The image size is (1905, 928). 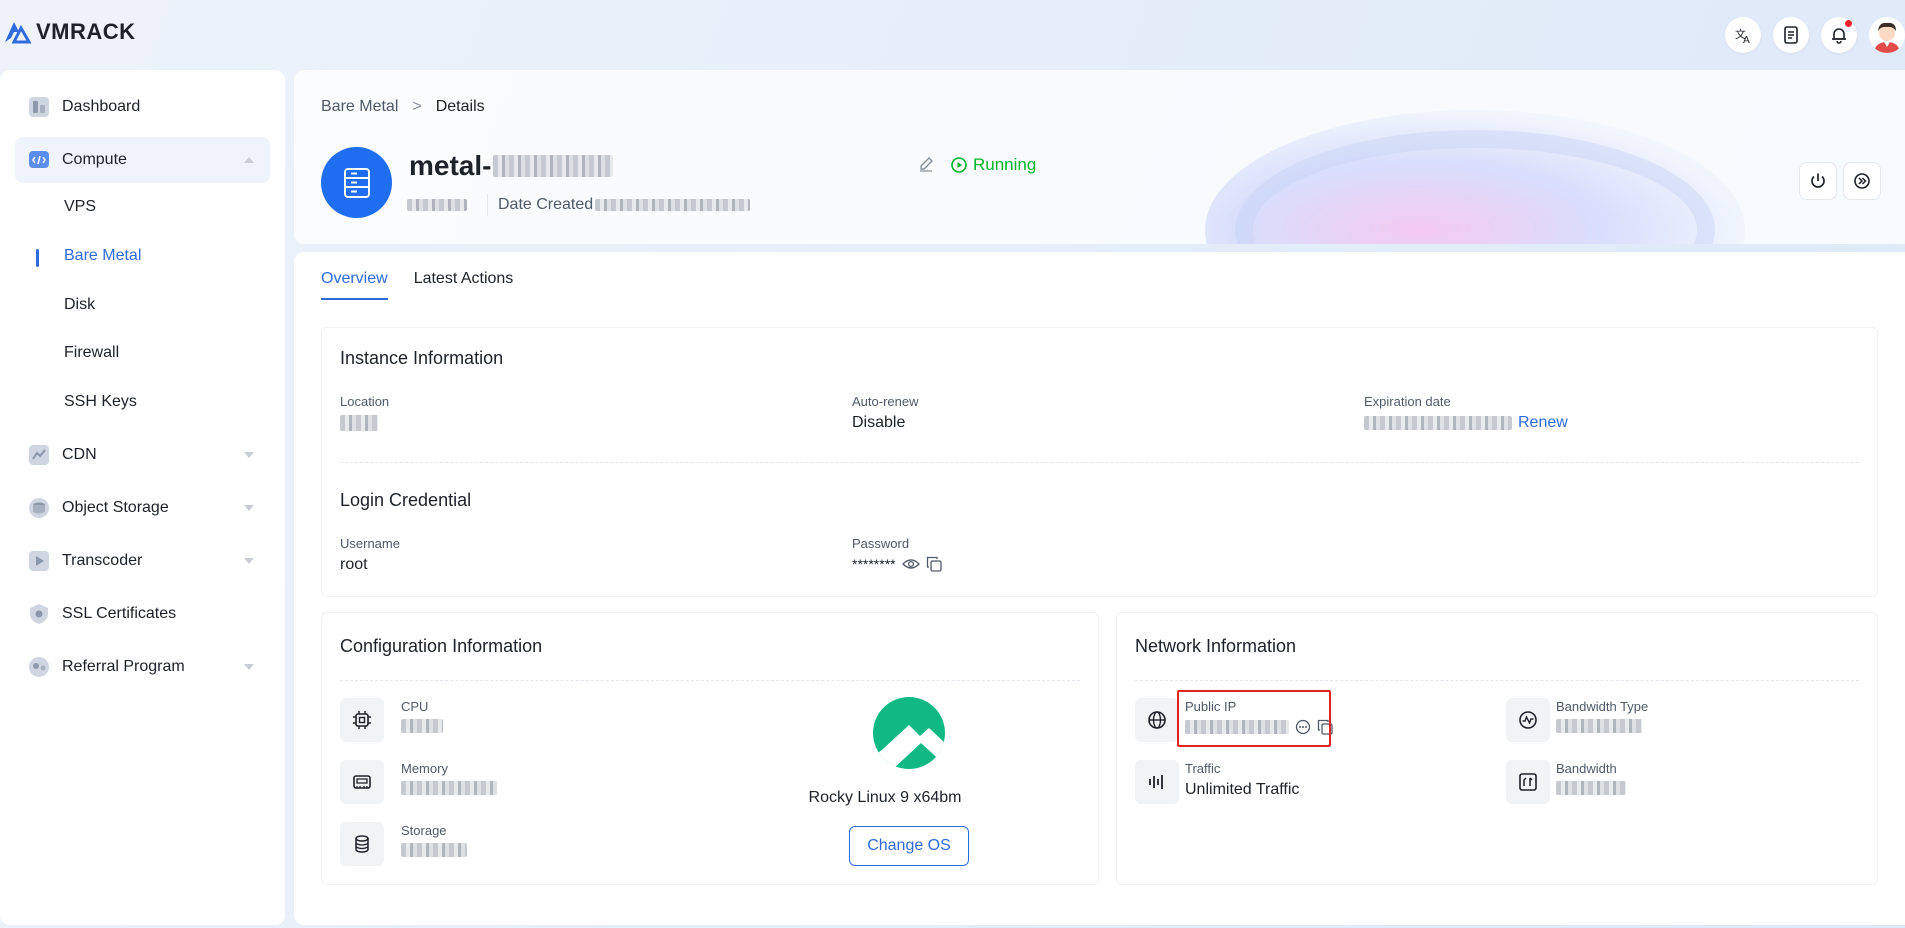 What do you see at coordinates (1818, 181) in the screenshot?
I see `power-button` at bounding box center [1818, 181].